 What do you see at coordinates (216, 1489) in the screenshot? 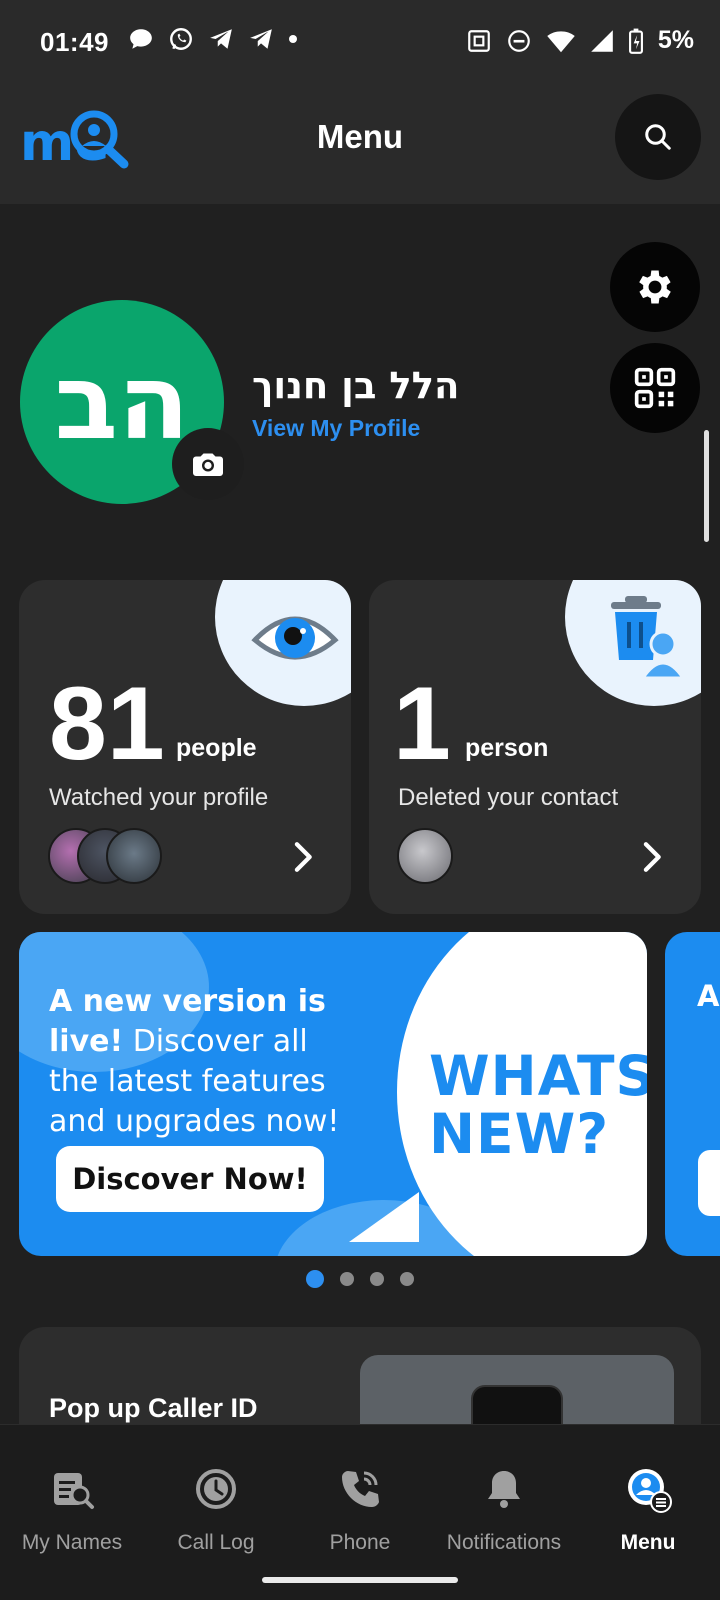
I see `call-log-icon` at bounding box center [216, 1489].